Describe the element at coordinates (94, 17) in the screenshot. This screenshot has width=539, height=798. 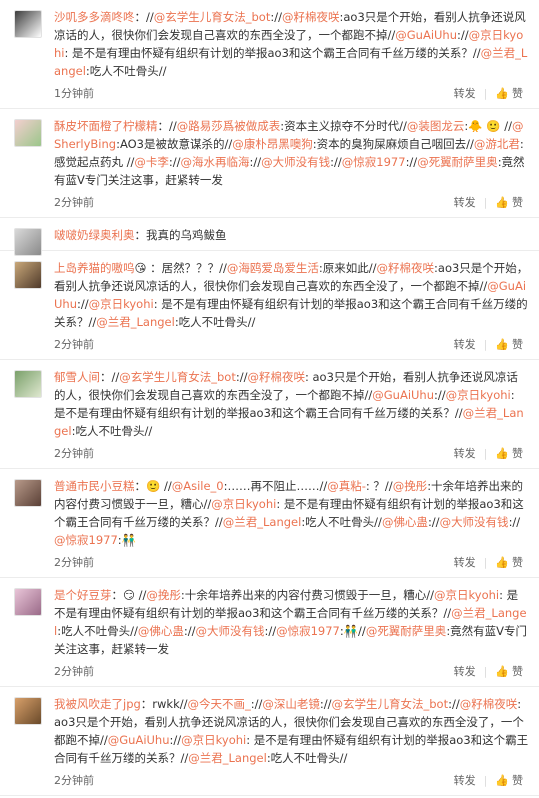
I see `username-link: 沙叽多多滴咚咚` at that location.